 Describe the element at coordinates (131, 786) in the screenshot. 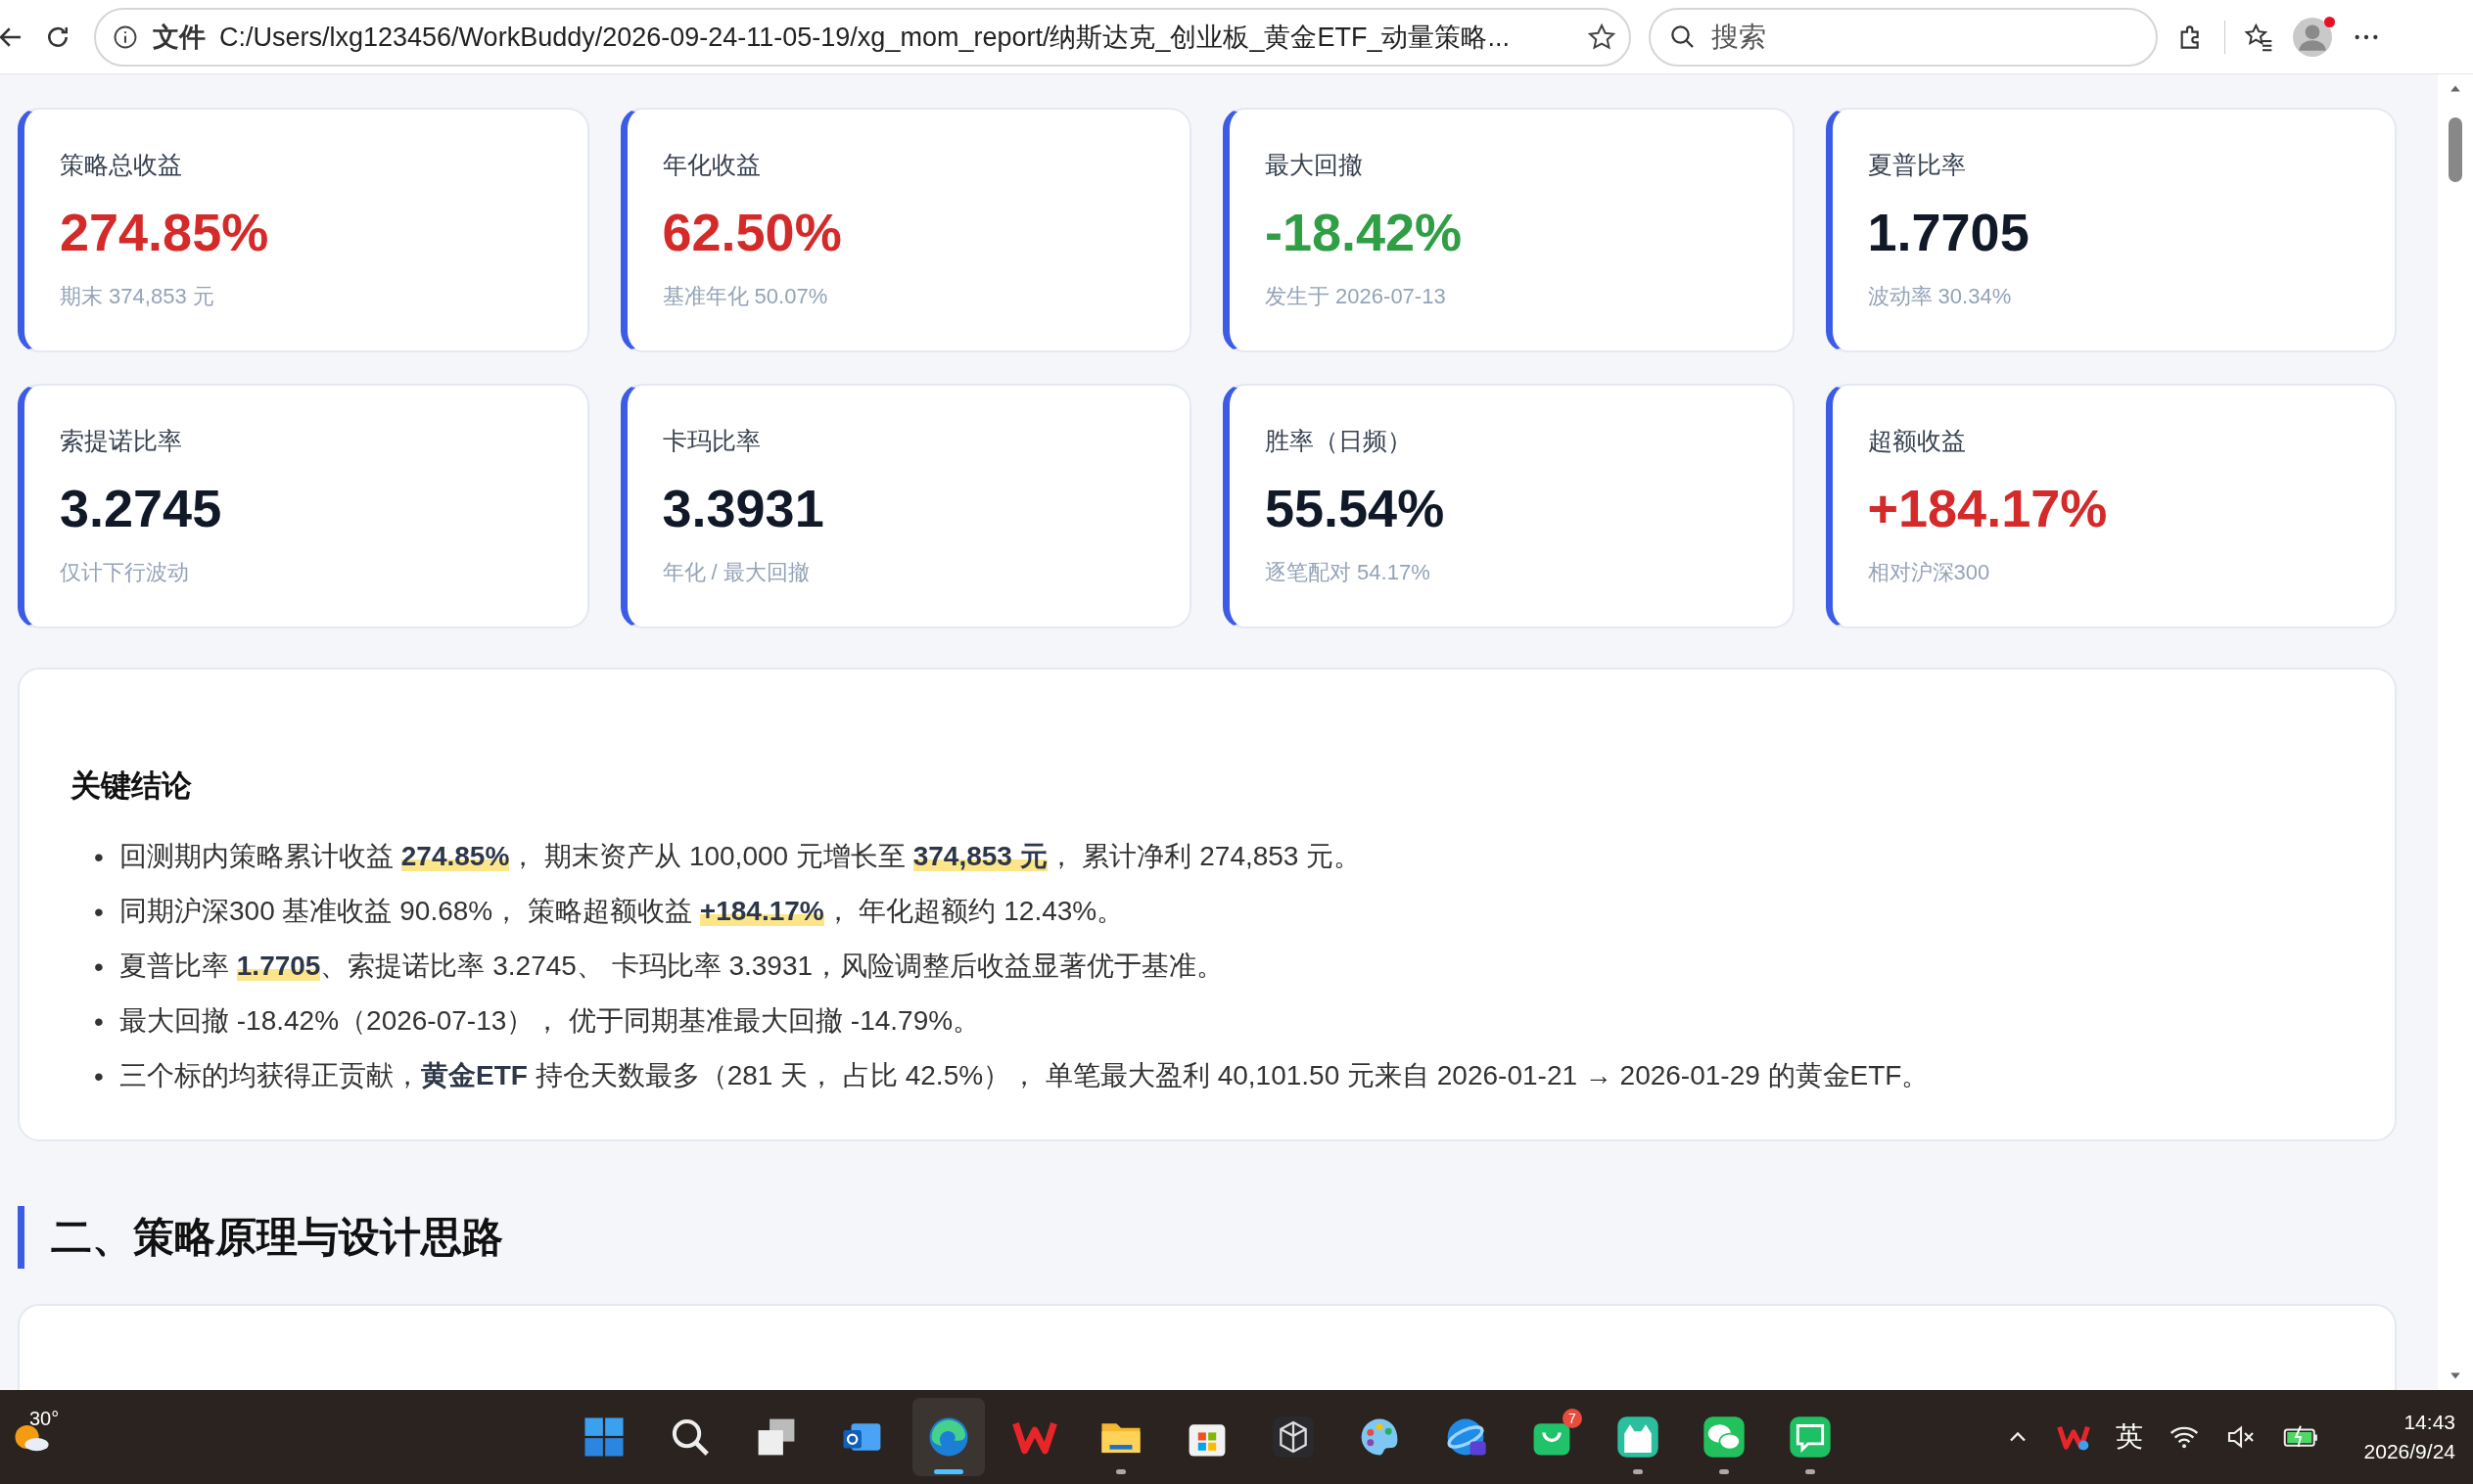

I see `conclusions-title: 关键结论` at that location.